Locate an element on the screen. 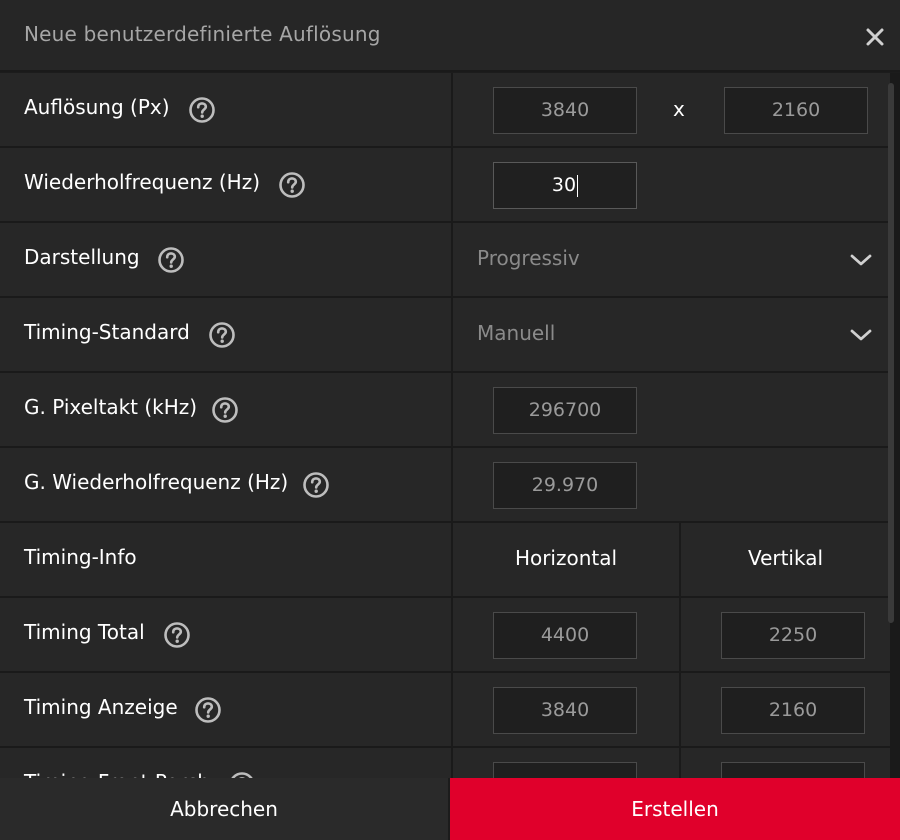 The height and width of the screenshot is (840, 900). pixel-clock-label-cell: G. Pixeltakt (kHz) is located at coordinates (225, 409).